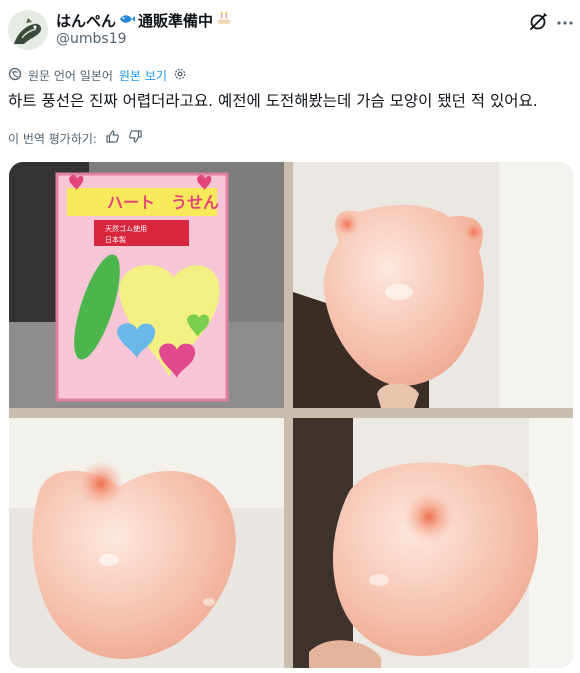  Describe the element at coordinates (180, 75) in the screenshot. I see `gear-icon` at that location.